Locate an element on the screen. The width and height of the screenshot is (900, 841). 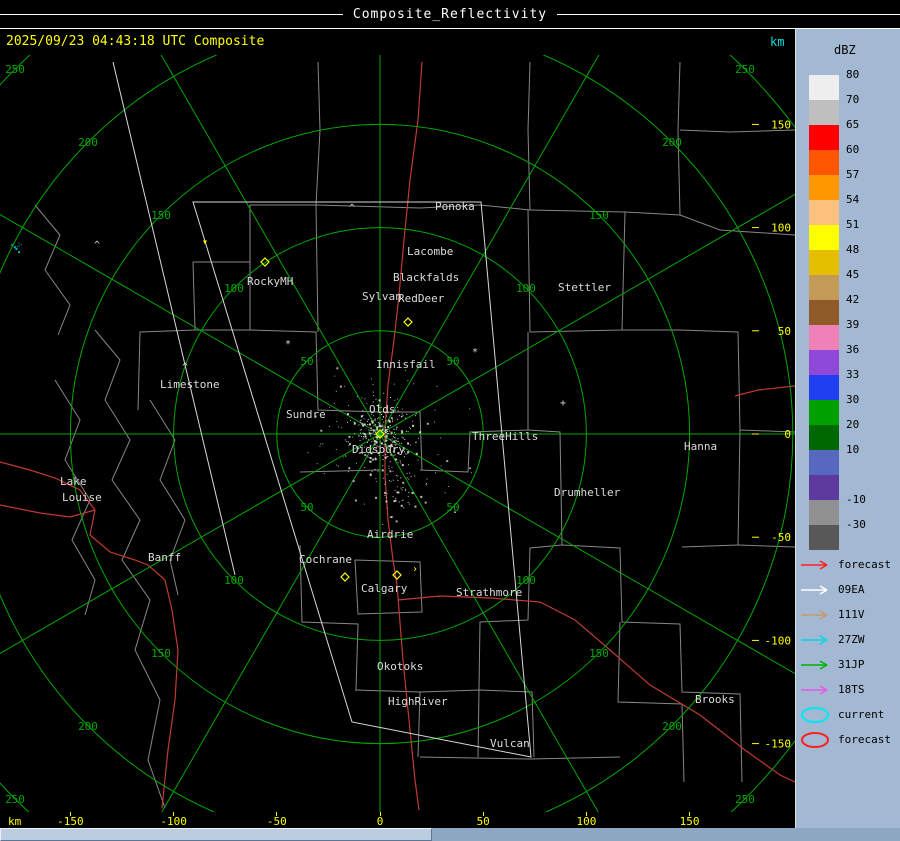
dbz-color-scale: 80 70 65 60 57 54 51 48 45 42 39 36 33 30 20 10 -10 -30 is located at coordinates (848, 309).